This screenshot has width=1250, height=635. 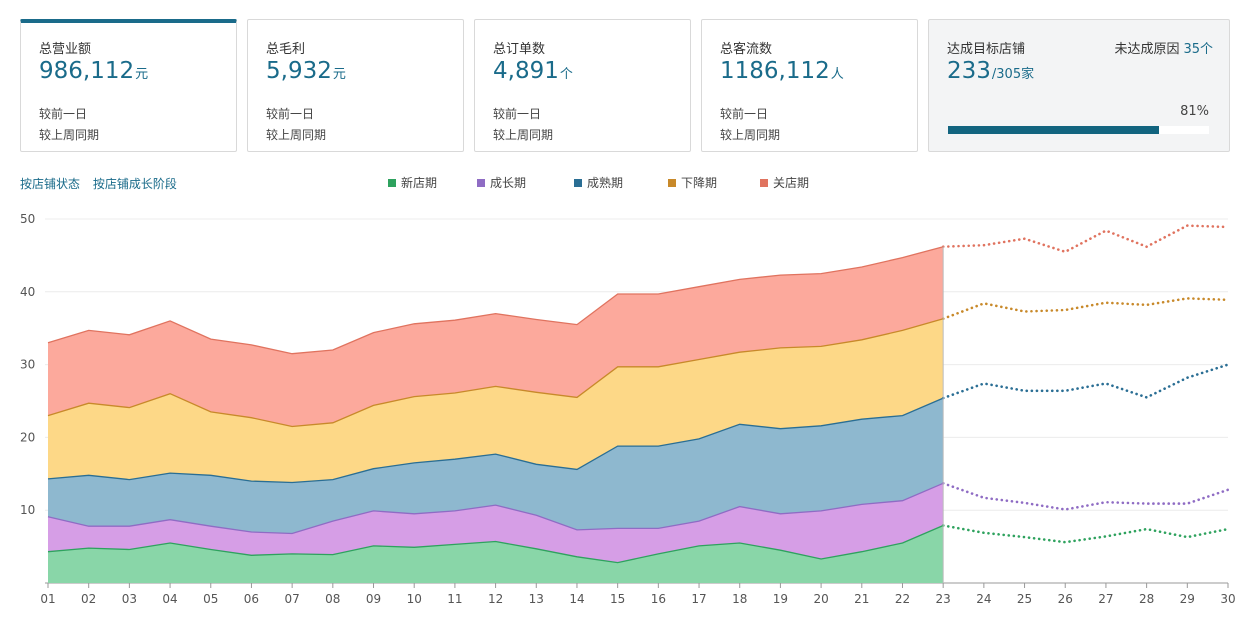 What do you see at coordinates (1065, 599) in the screenshot?
I see `x-tick-label: 26` at bounding box center [1065, 599].